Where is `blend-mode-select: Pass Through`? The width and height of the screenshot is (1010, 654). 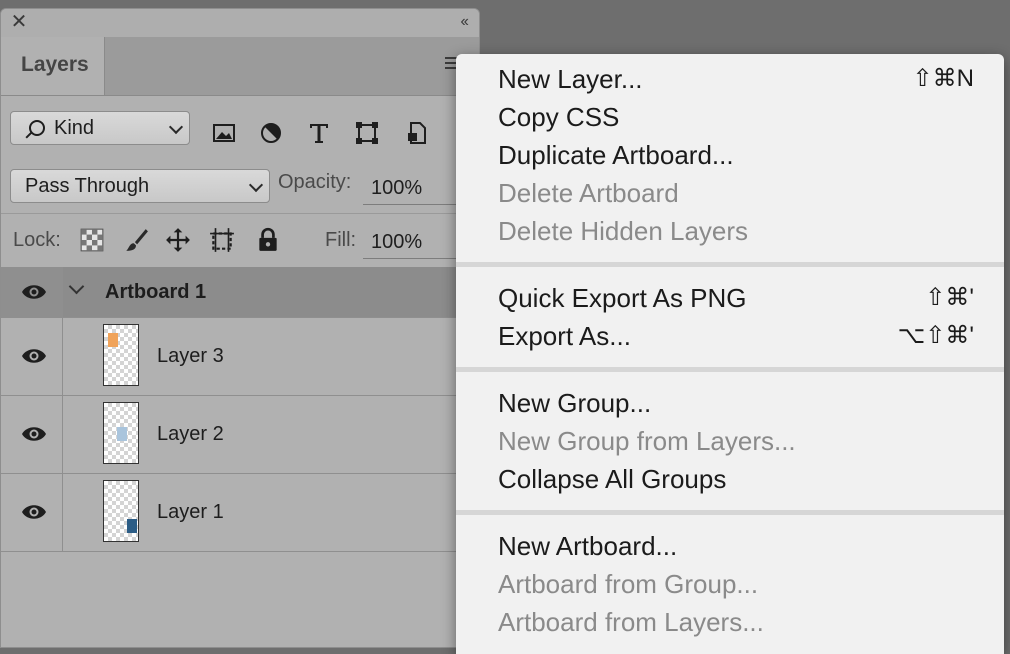
blend-mode-select: Pass Through is located at coordinates (140, 186).